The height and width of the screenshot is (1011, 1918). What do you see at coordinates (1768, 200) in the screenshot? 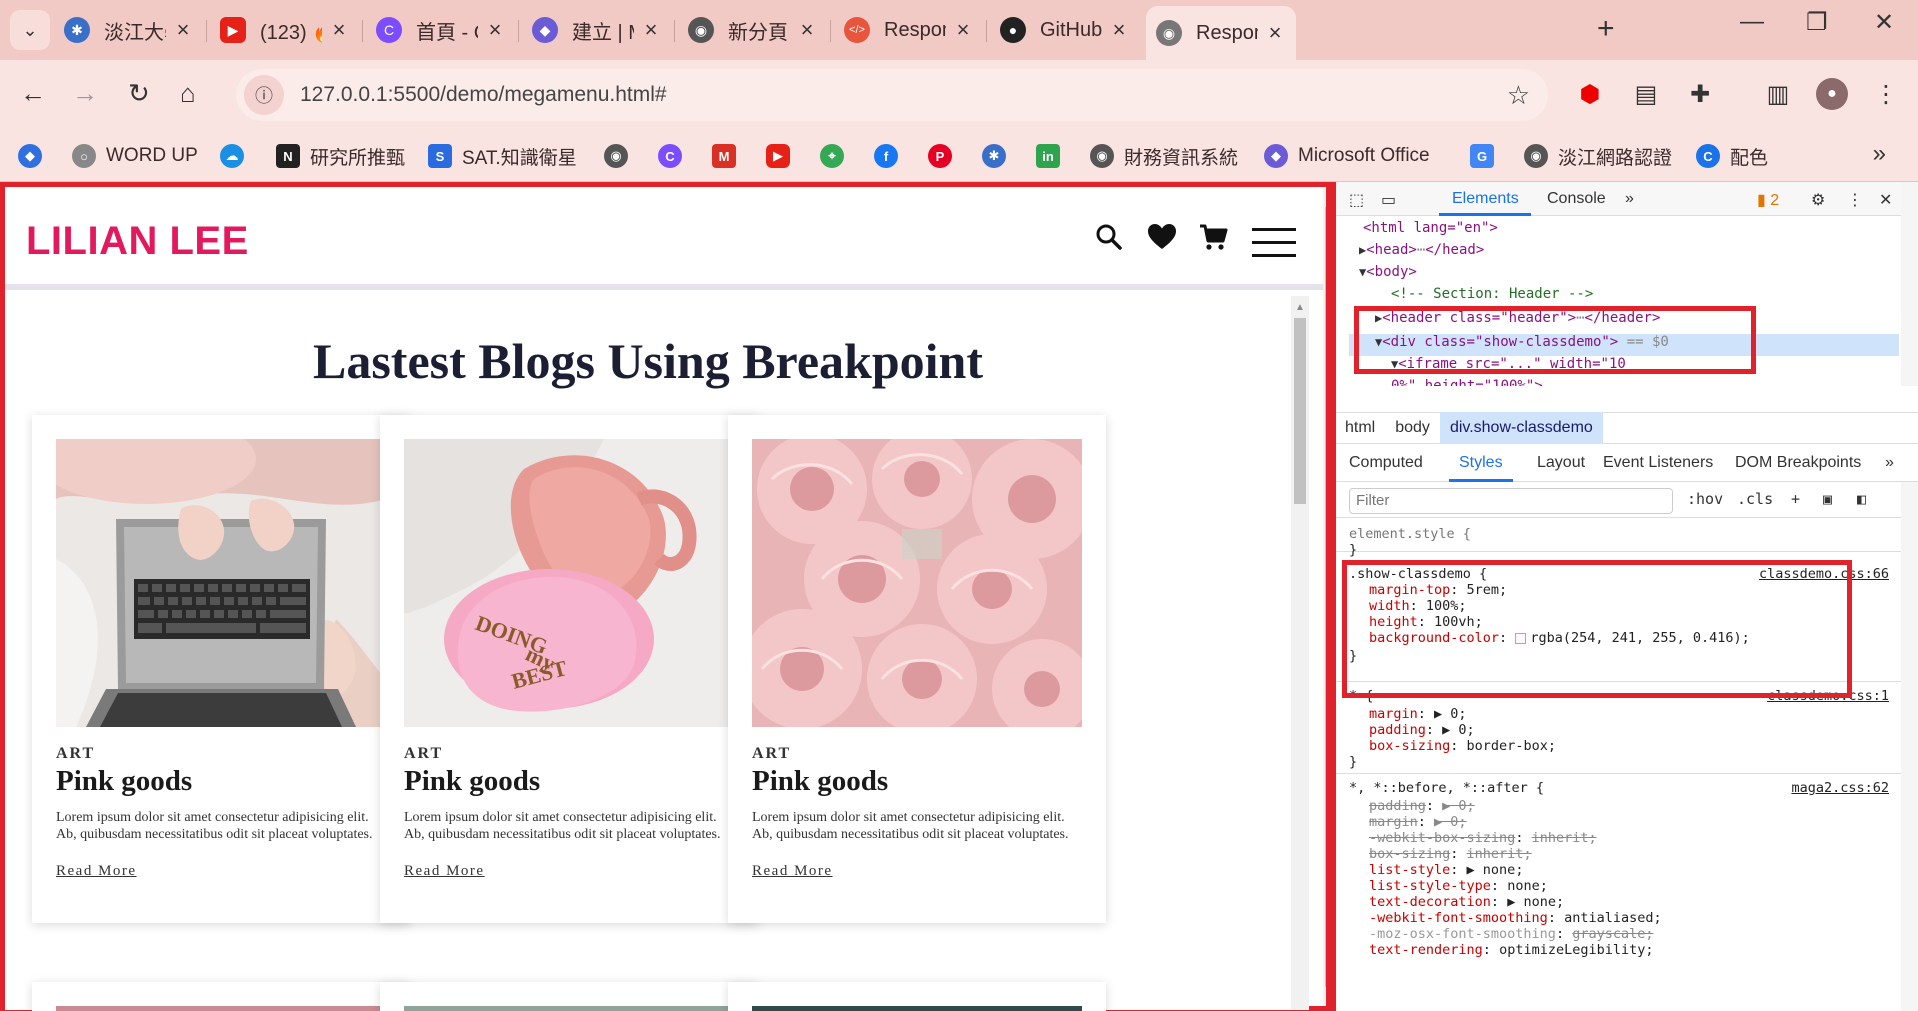
I see `issues-badge: ▮ 2` at bounding box center [1768, 200].